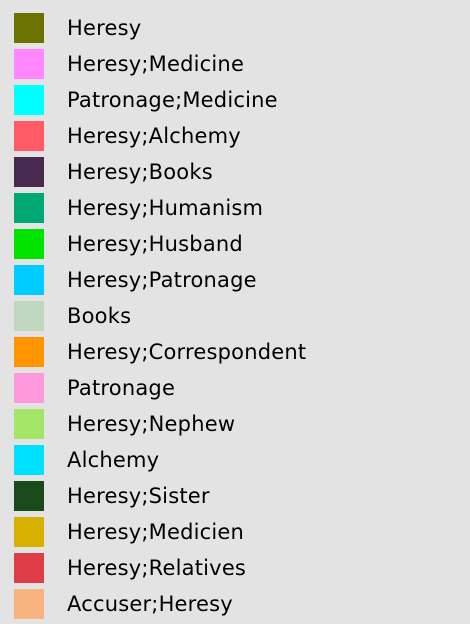 The height and width of the screenshot is (624, 470). What do you see at coordinates (138, 496) in the screenshot?
I see `legend-label: Heresy;Sister` at bounding box center [138, 496].